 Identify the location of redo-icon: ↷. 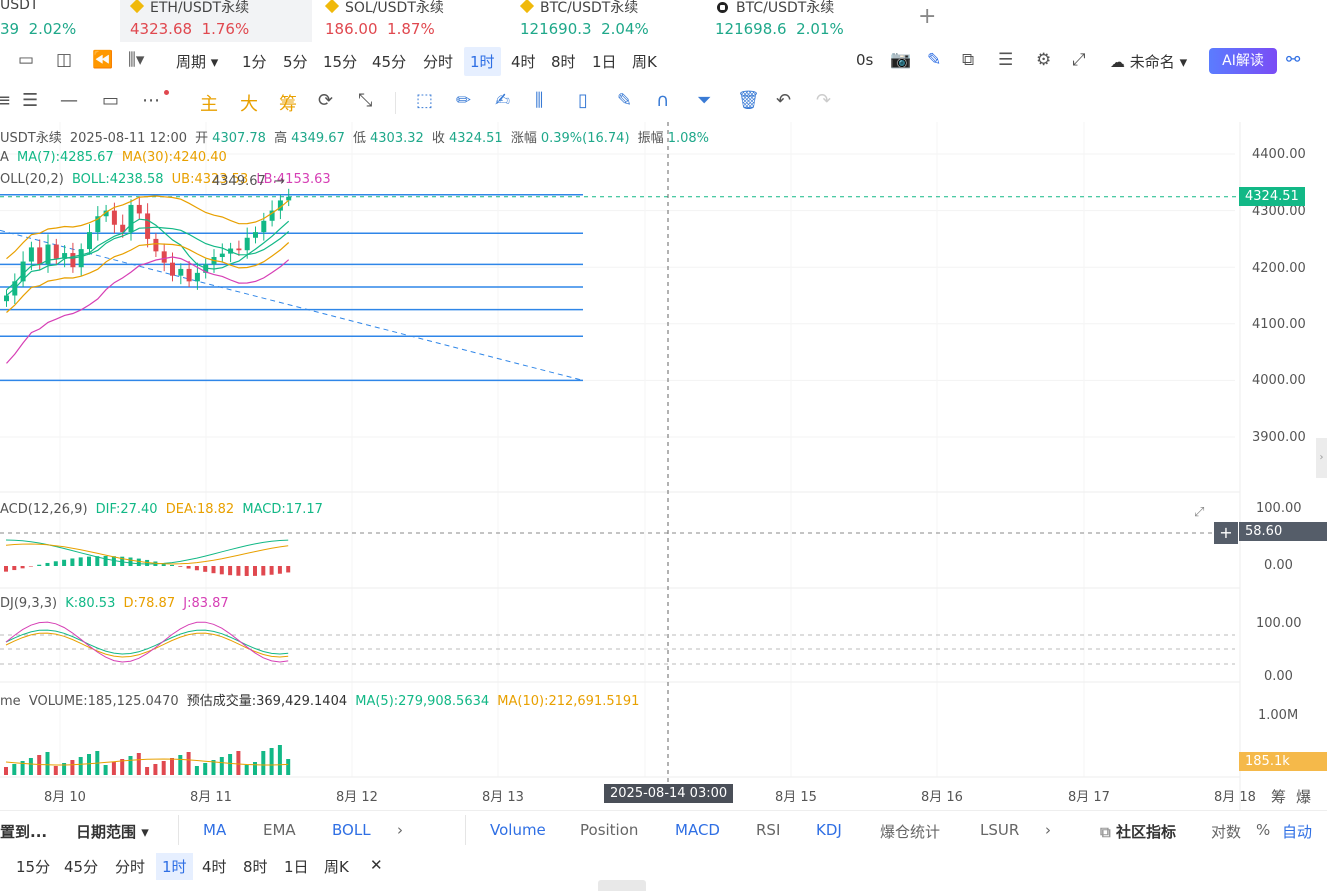
(823, 100).